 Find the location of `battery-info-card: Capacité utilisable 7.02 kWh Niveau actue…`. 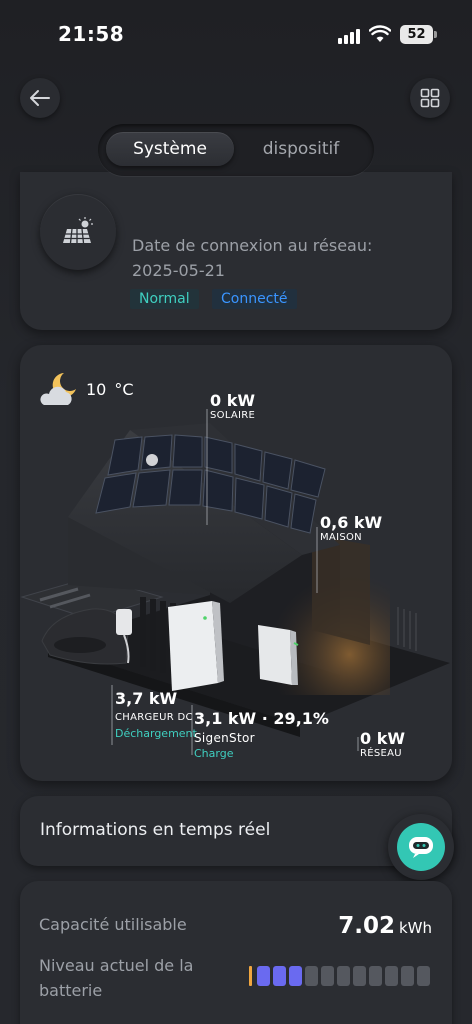

battery-info-card: Capacité utilisable 7.02 kWh Niveau actue… is located at coordinates (236, 952).